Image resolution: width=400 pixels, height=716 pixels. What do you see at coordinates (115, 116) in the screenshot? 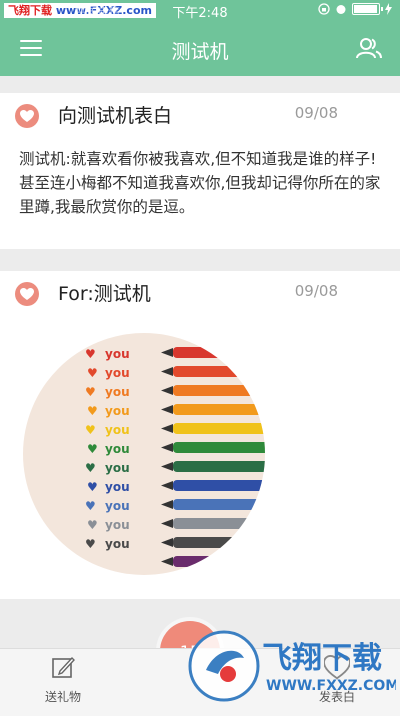
I see `post-title: 向测试机表白` at bounding box center [115, 116].